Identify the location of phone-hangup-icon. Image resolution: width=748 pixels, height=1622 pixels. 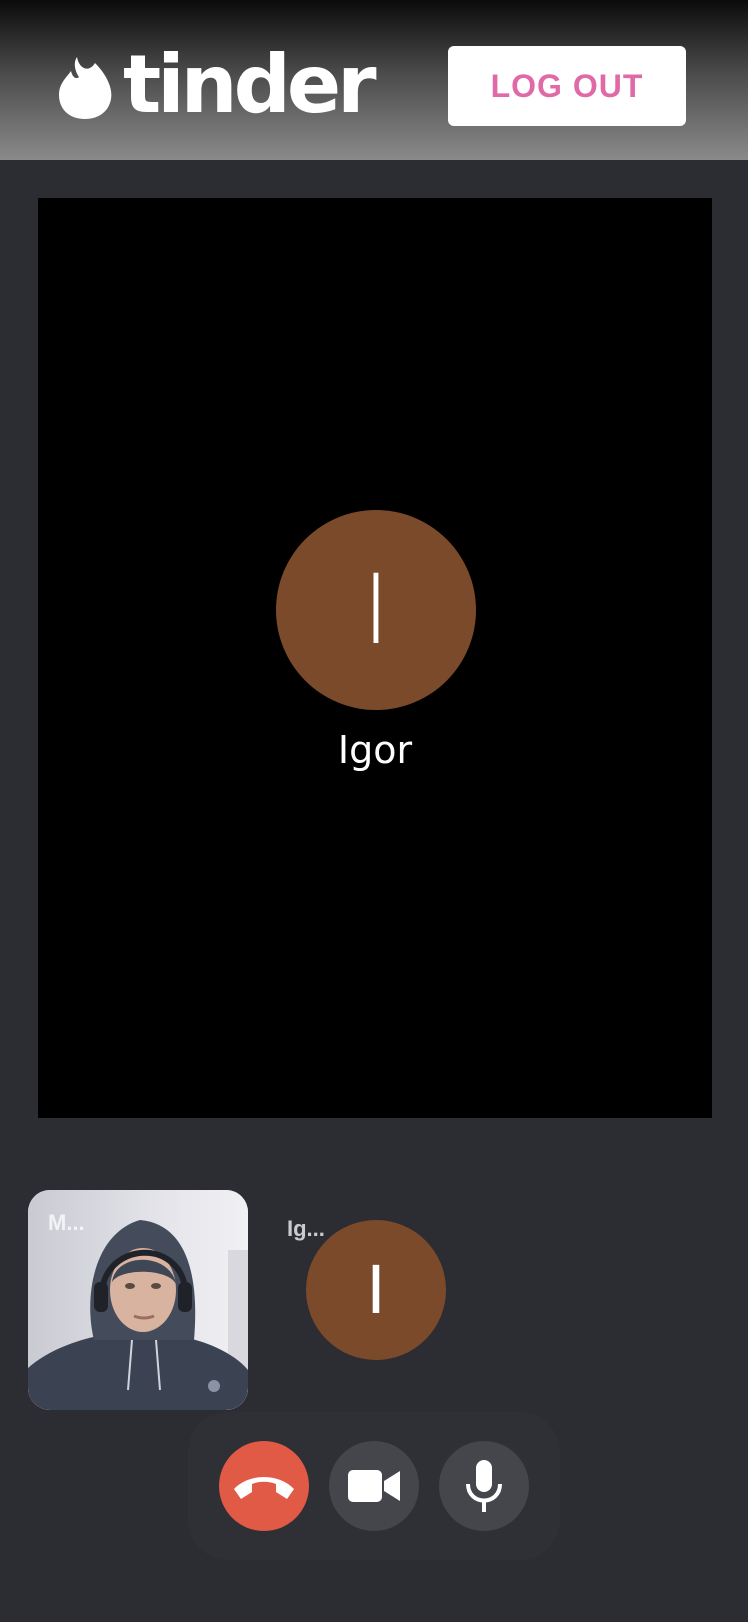
(264, 1488).